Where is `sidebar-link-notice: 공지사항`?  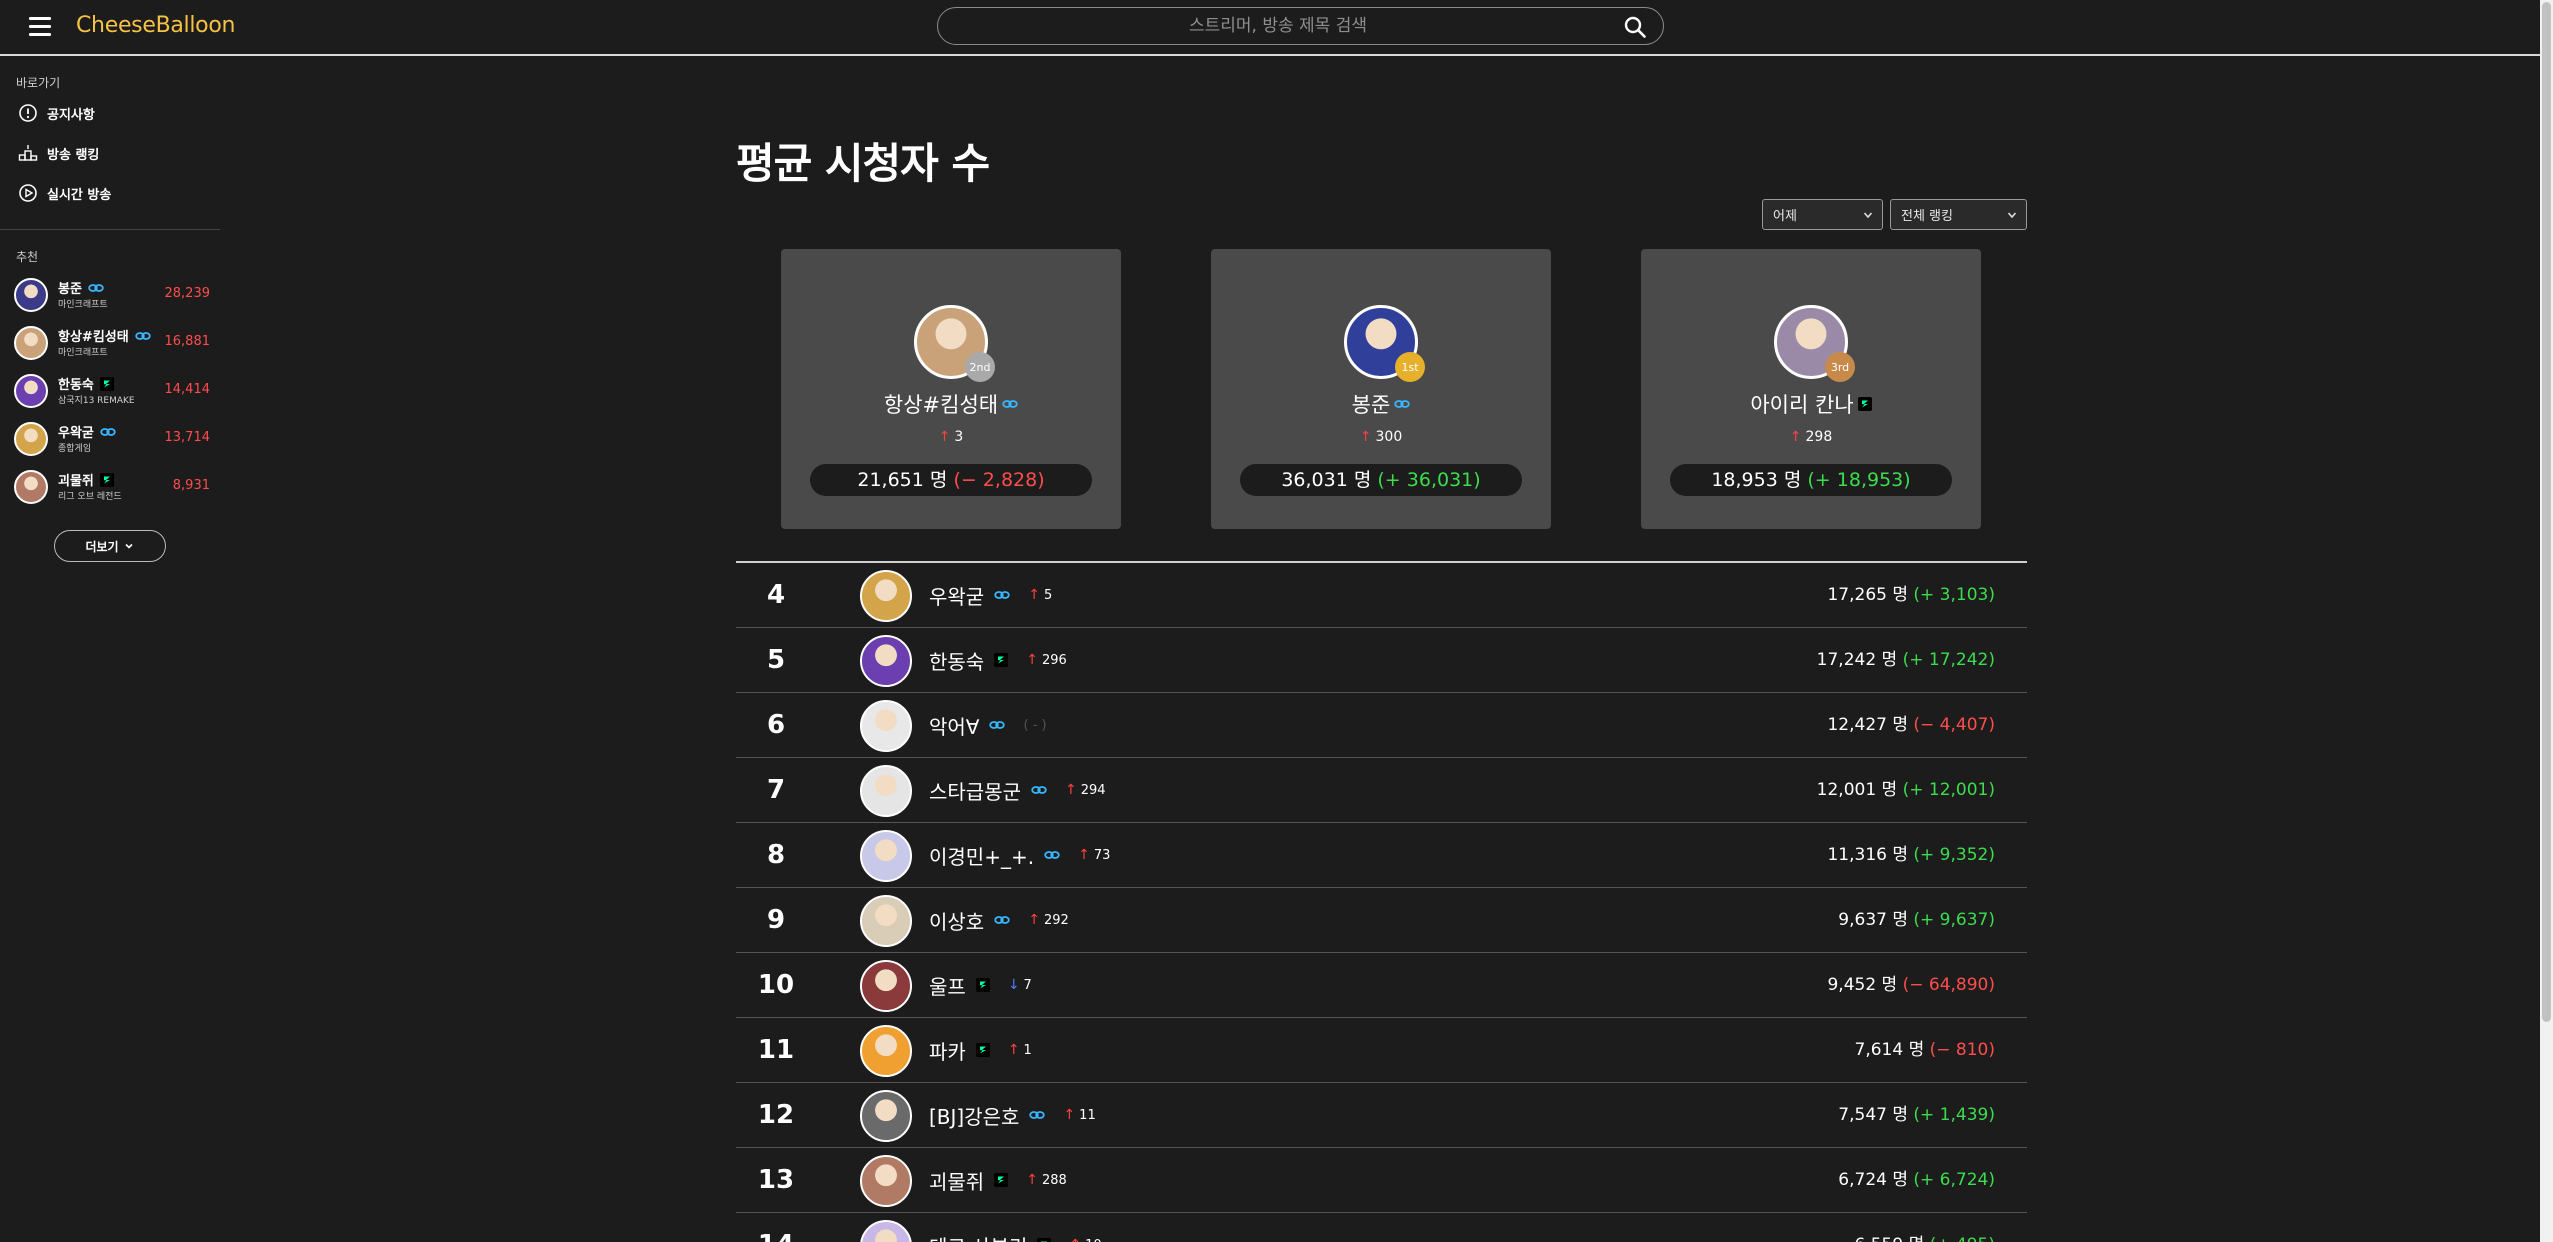
sidebar-link-notice: 공지사항 is located at coordinates (56, 113).